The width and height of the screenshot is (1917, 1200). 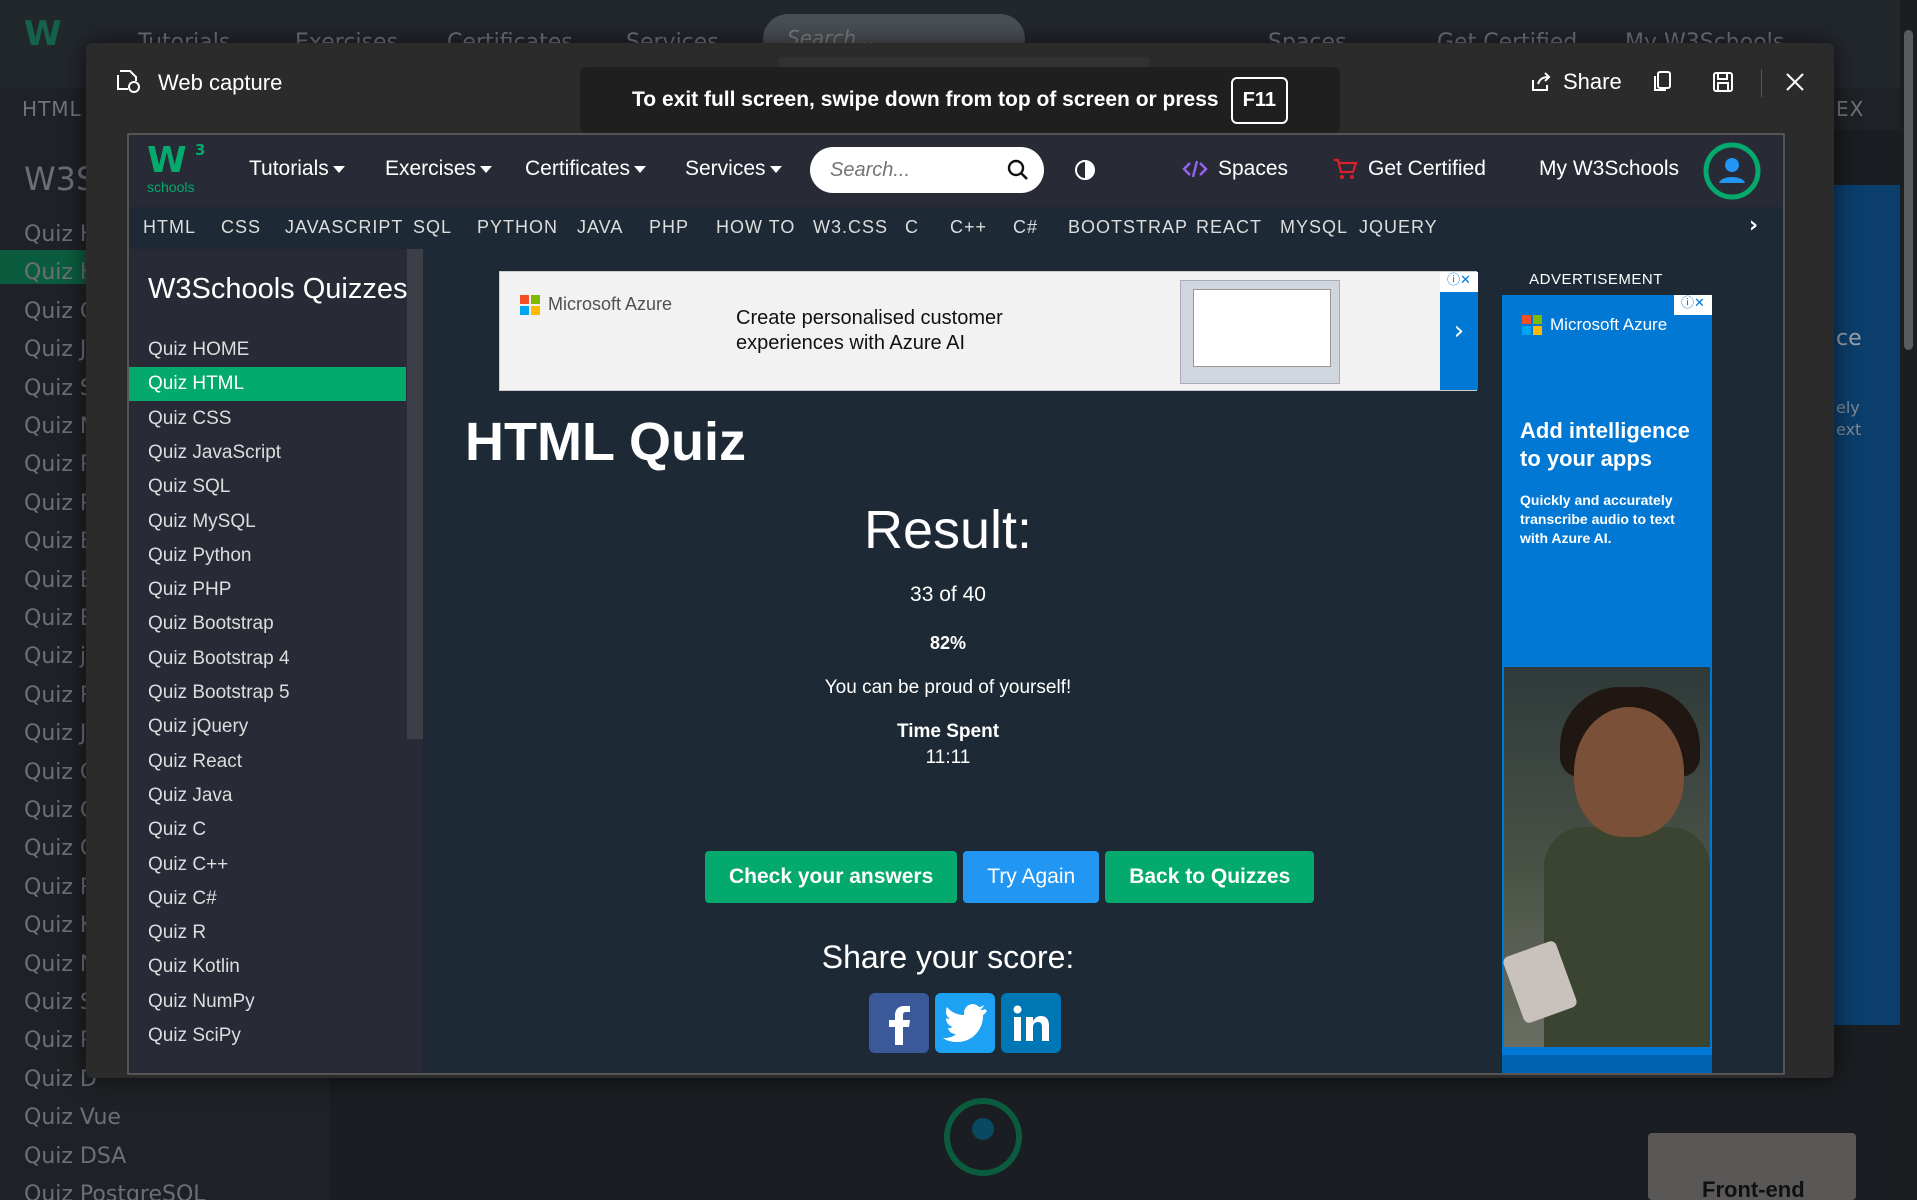 What do you see at coordinates (1031, 877) in the screenshot?
I see `try-again-button: Try Again` at bounding box center [1031, 877].